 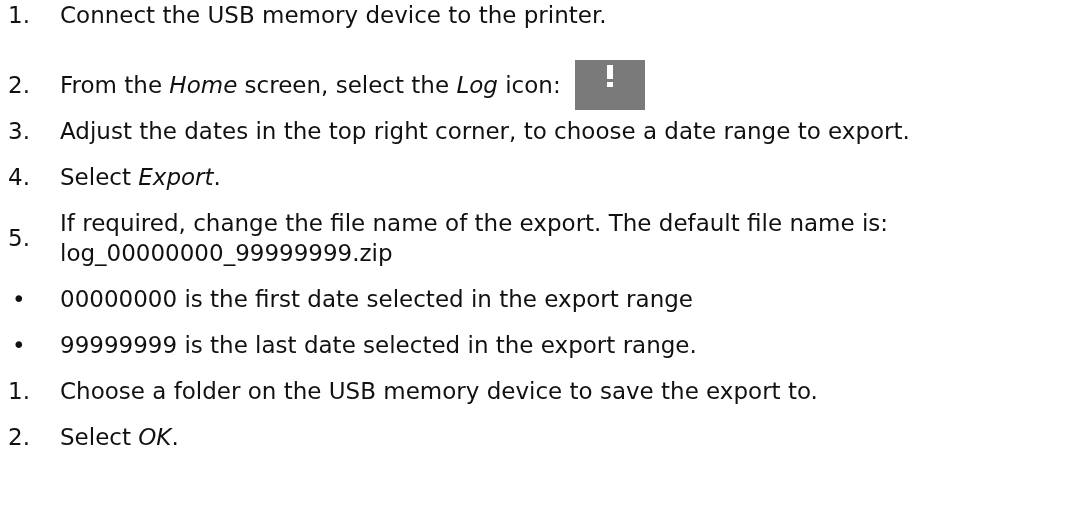 What do you see at coordinates (485, 131) in the screenshot?
I see `step-text: Adjust the dates in the top right corner, to choose a date range to export.` at bounding box center [485, 131].